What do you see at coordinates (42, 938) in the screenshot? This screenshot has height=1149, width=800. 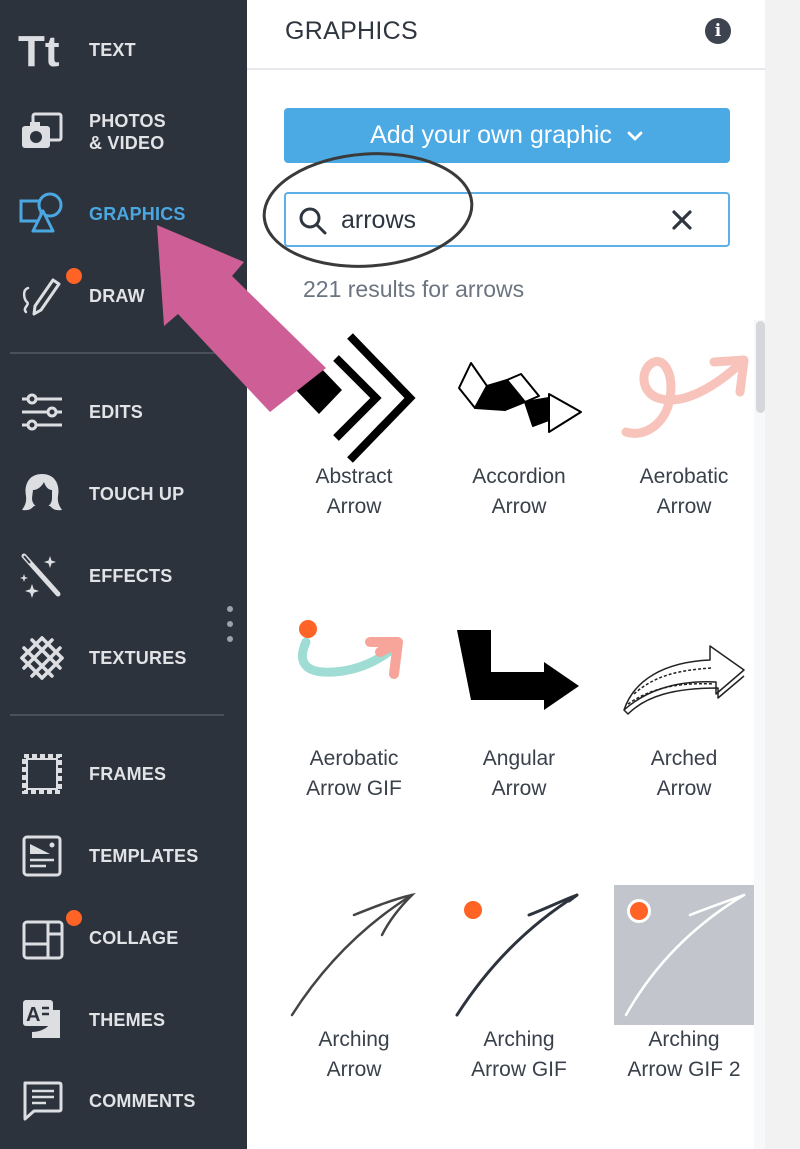 I see `collage-icon` at bounding box center [42, 938].